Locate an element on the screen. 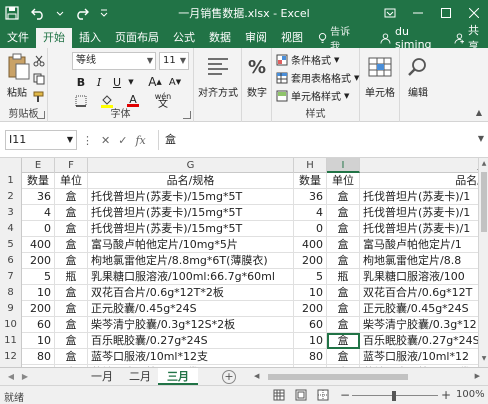  column-header-h: H is located at coordinates (310, 165).